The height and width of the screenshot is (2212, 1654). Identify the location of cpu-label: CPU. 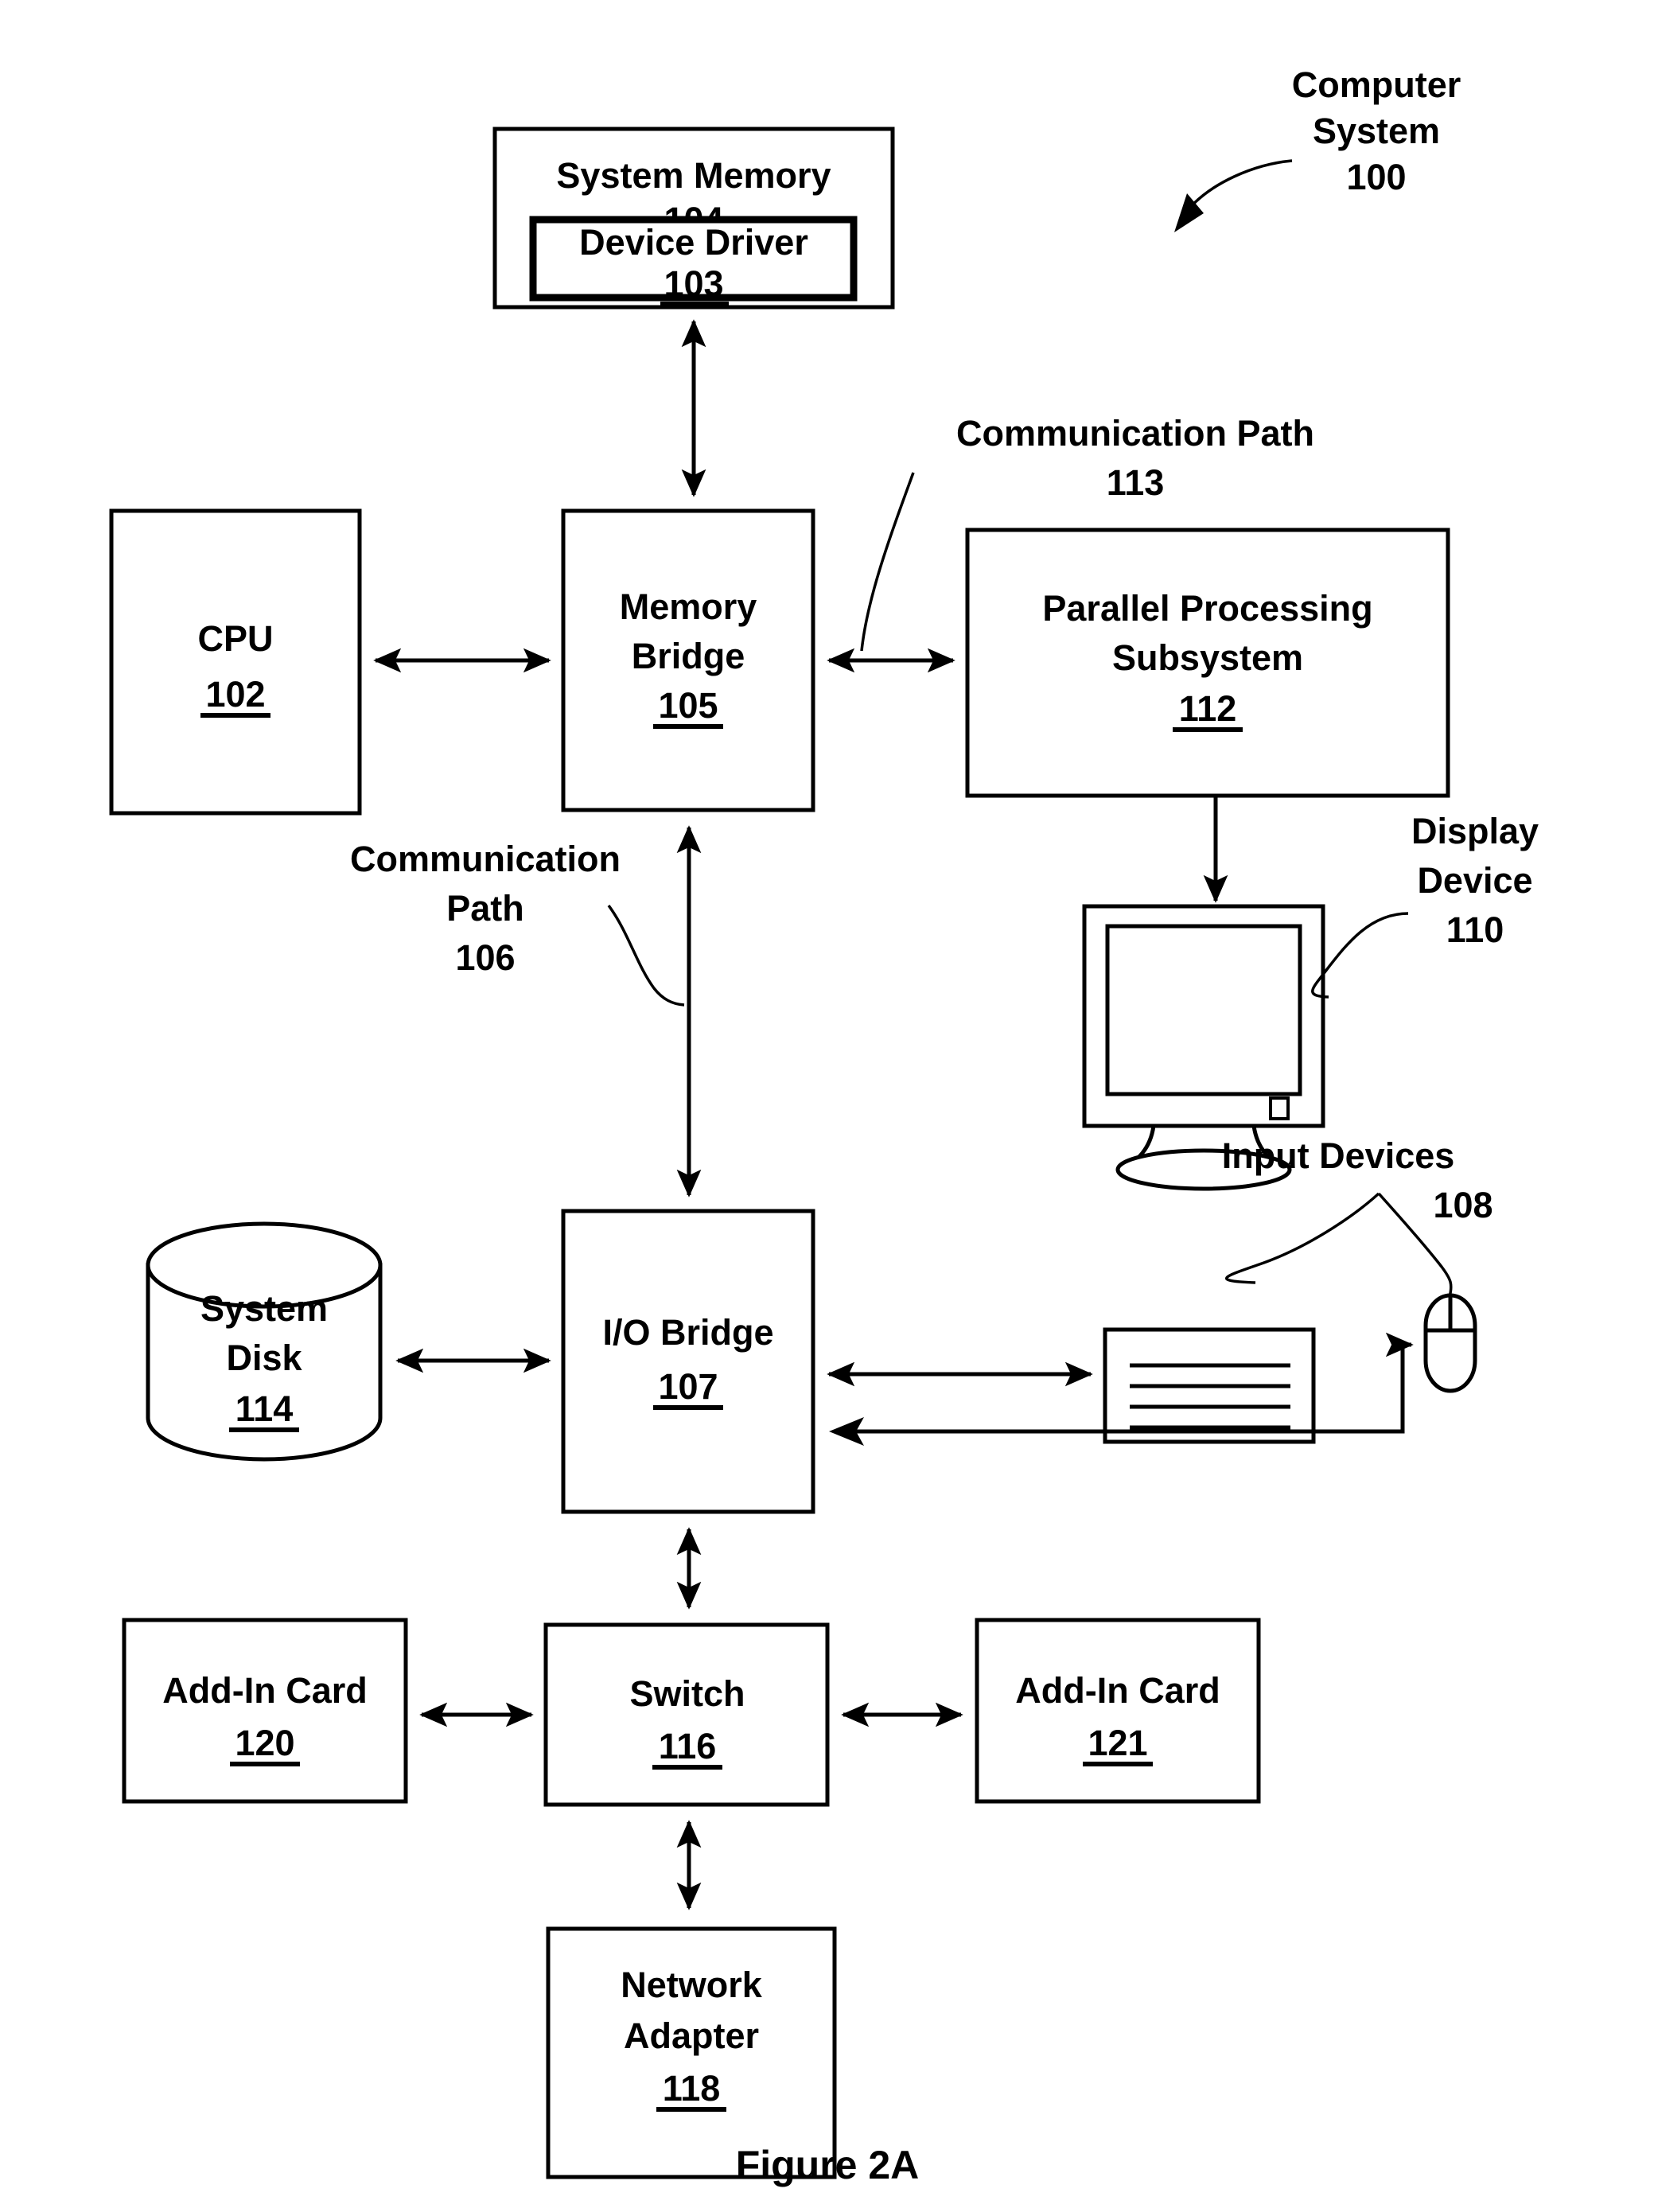
(235, 639).